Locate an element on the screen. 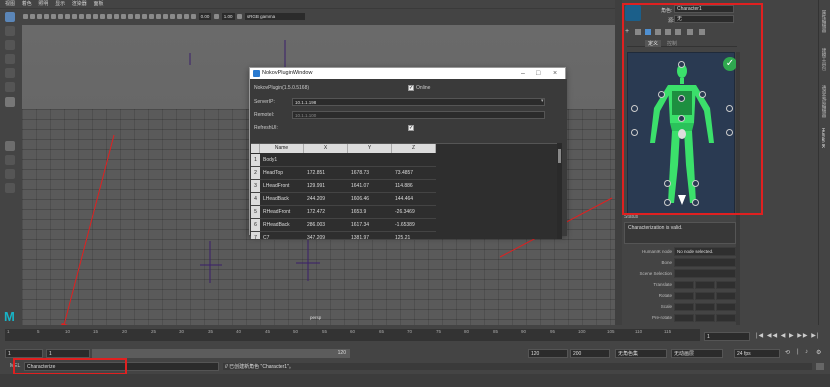 The width and height of the screenshot is (830, 387). move-tool-icon is located at coordinates (10, 59).